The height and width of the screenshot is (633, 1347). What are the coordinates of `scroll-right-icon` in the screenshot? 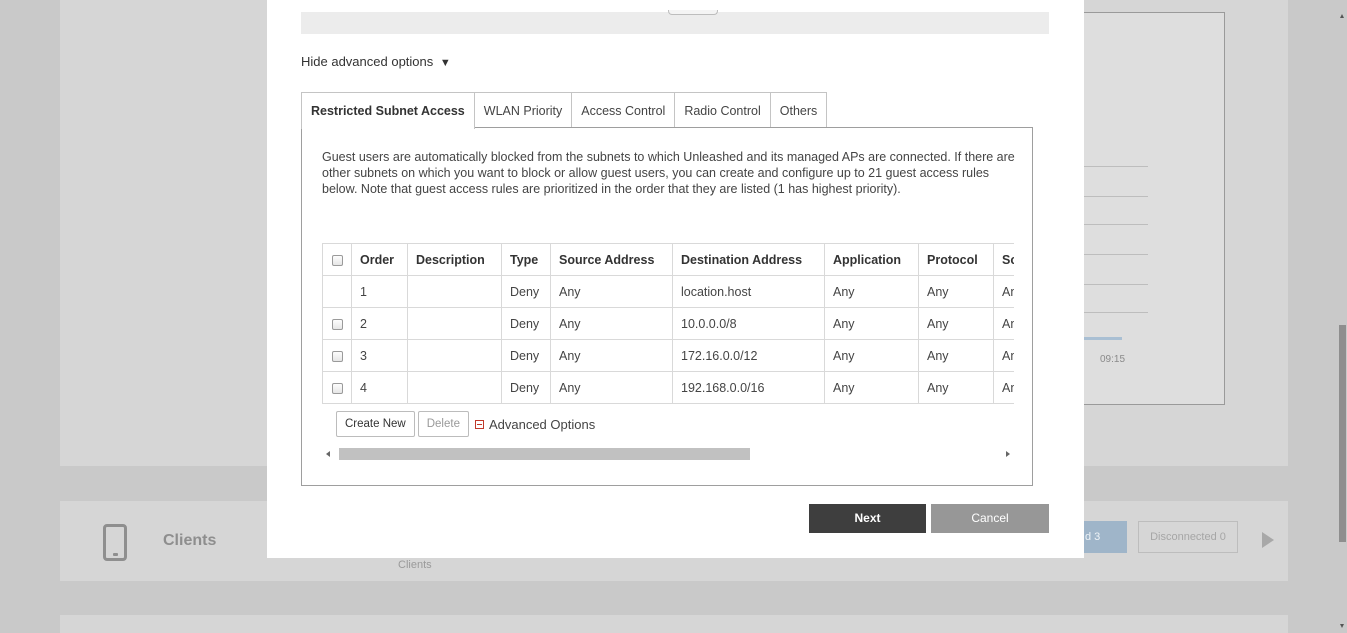 It's located at (1008, 454).